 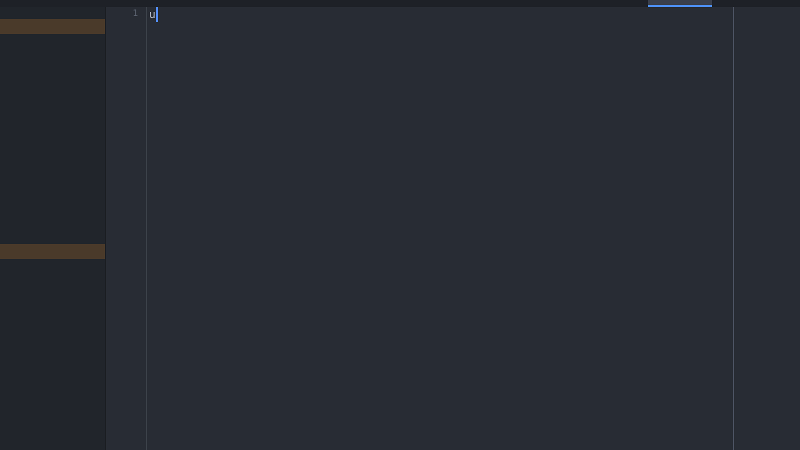 I want to click on line-number: 1, so click(x=135, y=14).